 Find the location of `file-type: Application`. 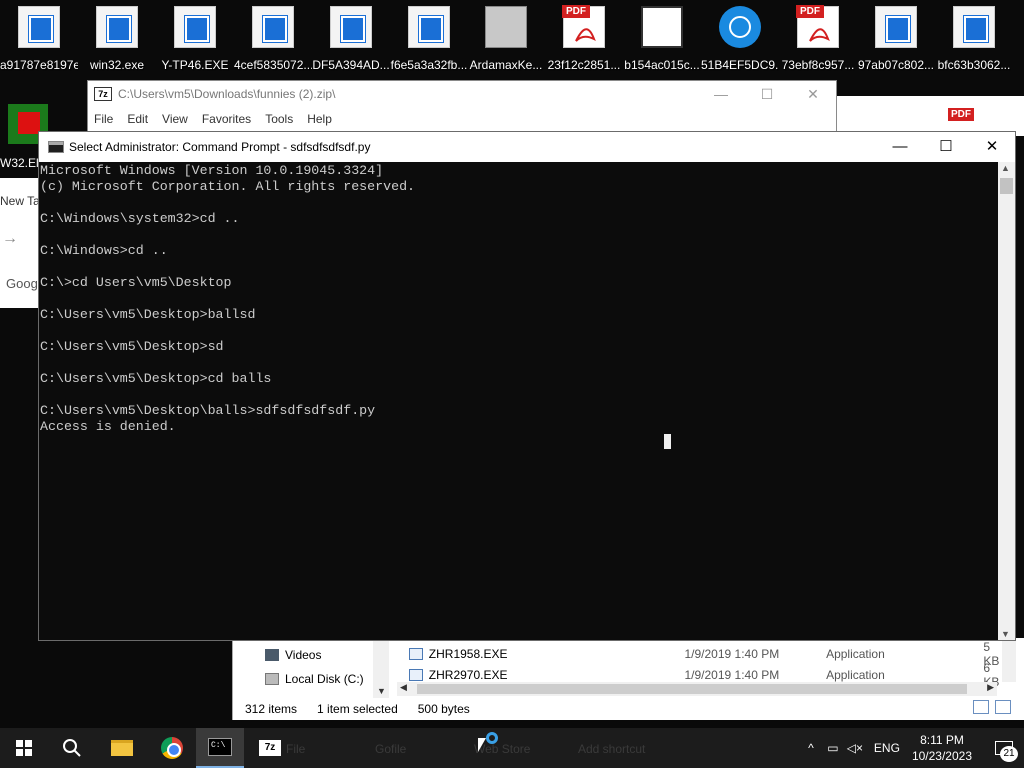

file-type: Application is located at coordinates (855, 675).